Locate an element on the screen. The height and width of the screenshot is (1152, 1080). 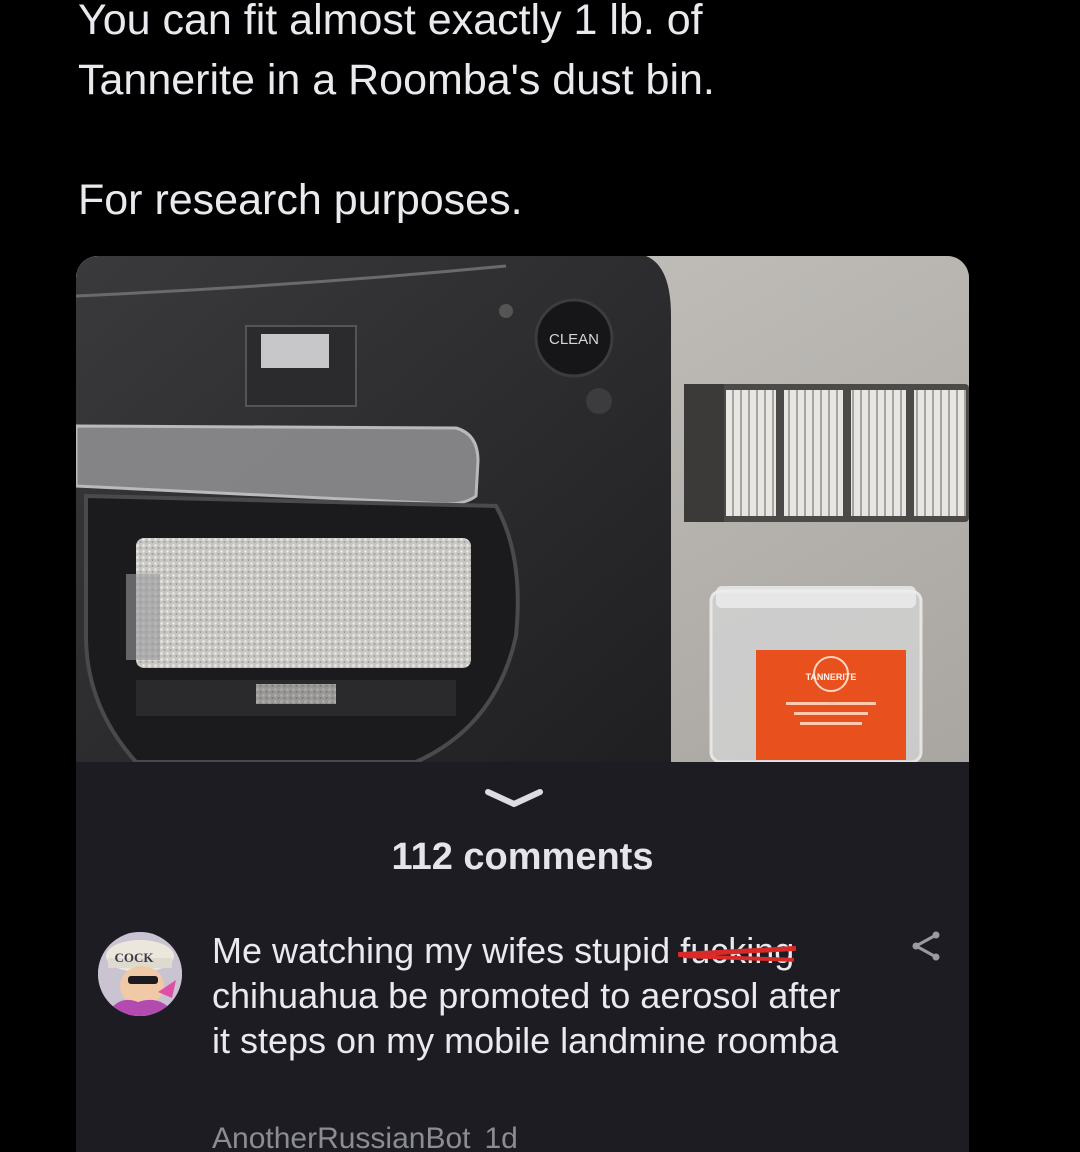
chevron-down-icon is located at coordinates (514, 798).